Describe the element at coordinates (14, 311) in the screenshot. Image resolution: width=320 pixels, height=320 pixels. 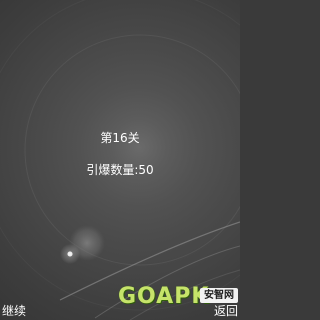
I see `continue-softkey: 继续` at that location.